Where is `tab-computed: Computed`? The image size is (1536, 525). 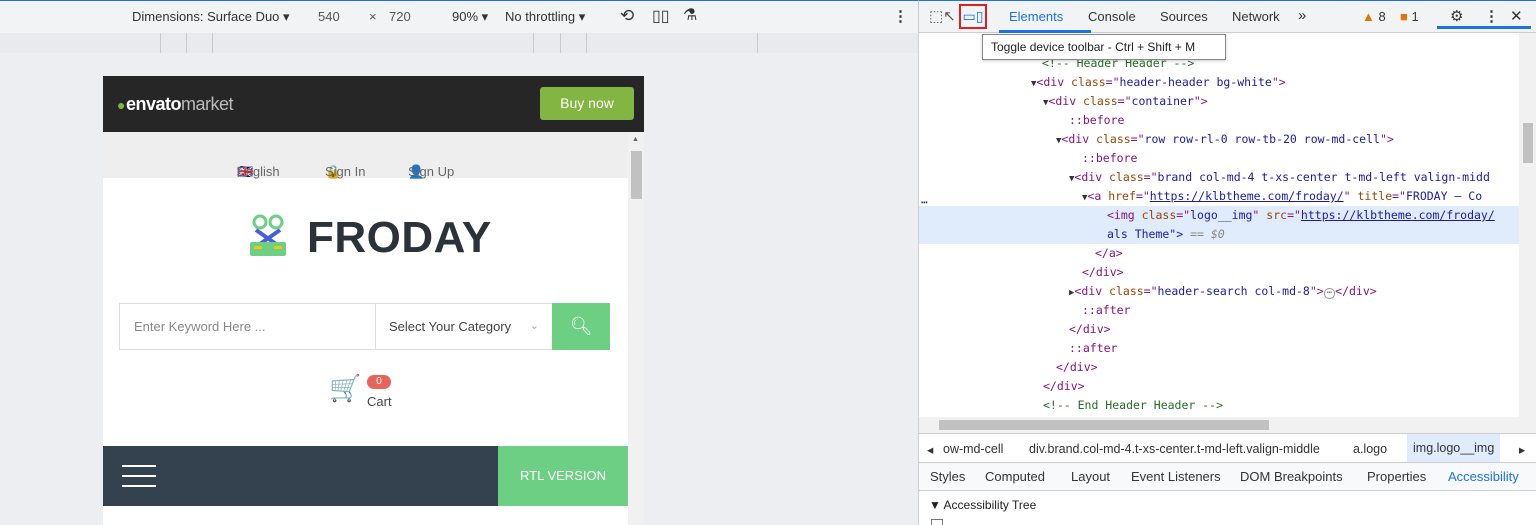 tab-computed: Computed is located at coordinates (1015, 476).